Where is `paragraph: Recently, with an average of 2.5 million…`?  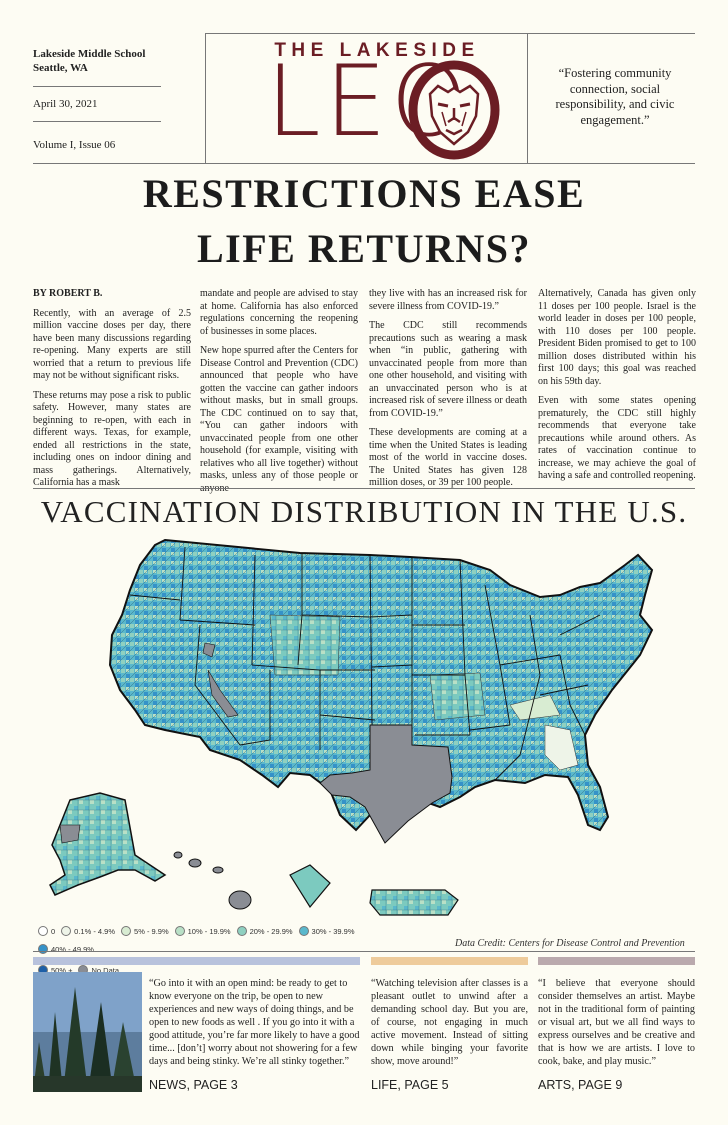 paragraph: Recently, with an average of 2.5 million… is located at coordinates (112, 344).